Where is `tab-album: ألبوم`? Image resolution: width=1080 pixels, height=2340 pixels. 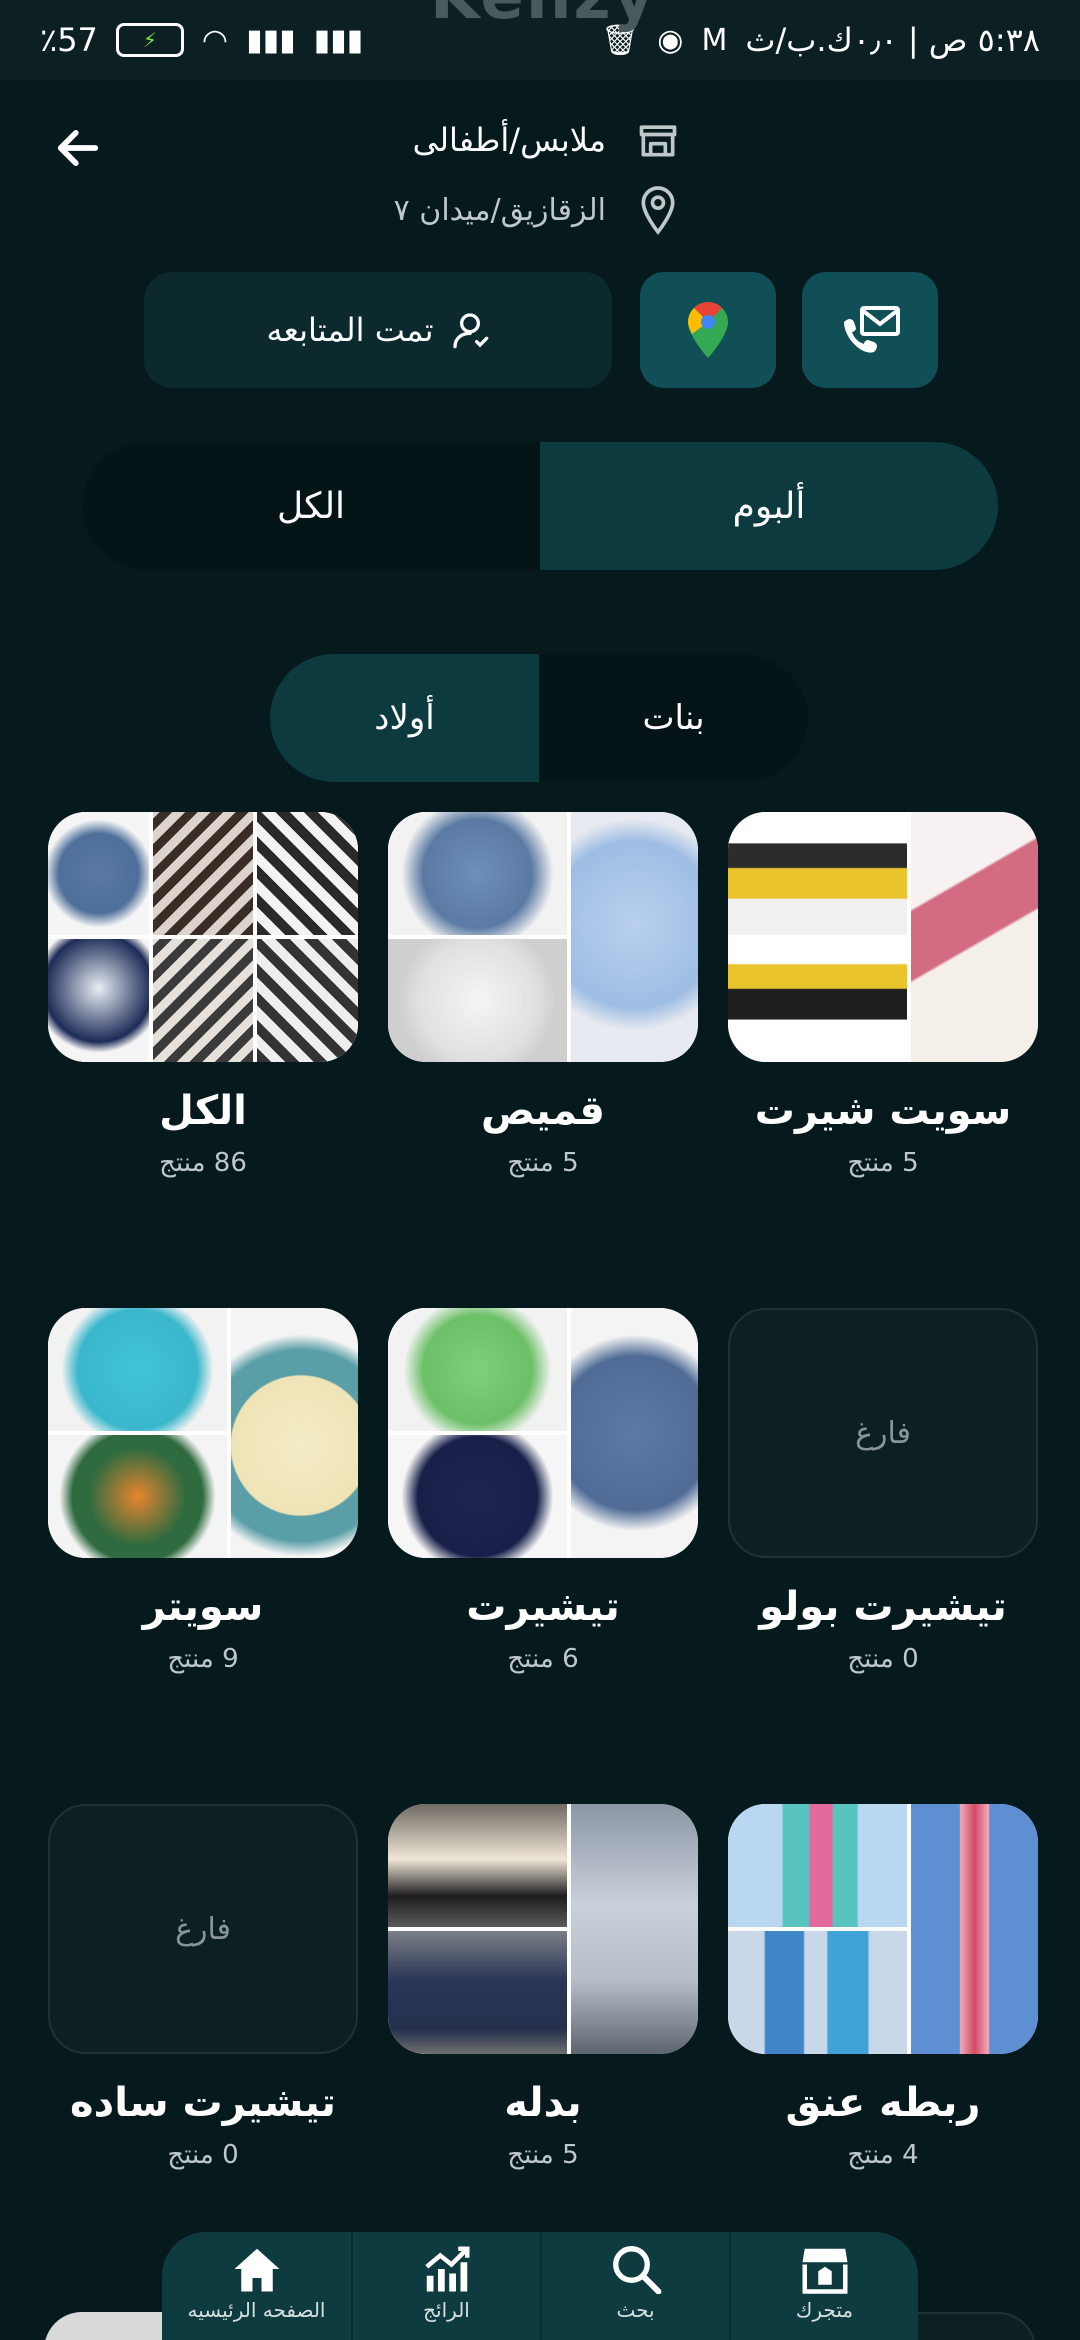 tab-album: ألبوم is located at coordinates (769, 506).